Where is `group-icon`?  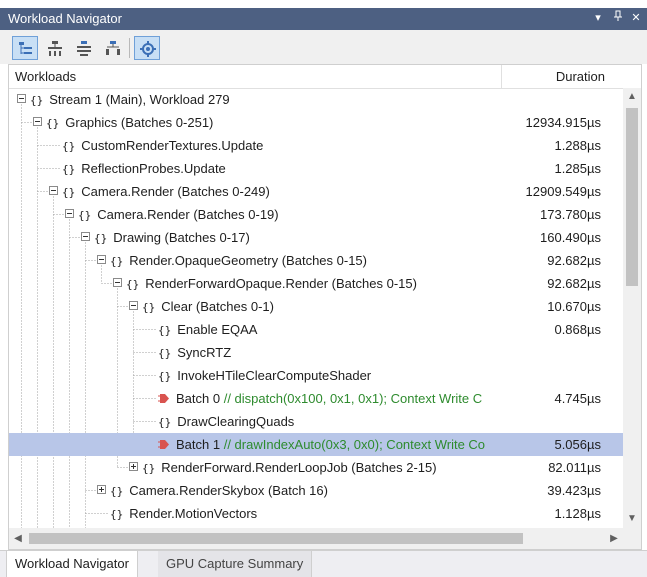 group-icon is located at coordinates (112, 48).